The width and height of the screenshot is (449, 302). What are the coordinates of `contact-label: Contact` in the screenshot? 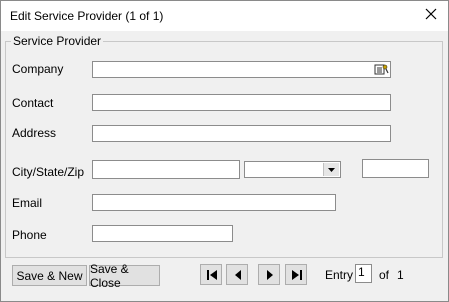 It's located at (33, 103).